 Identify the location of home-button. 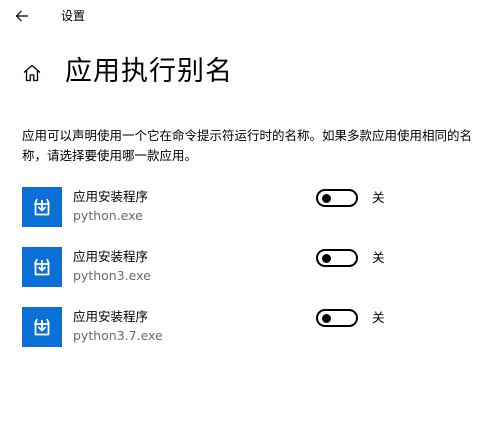
(32, 73).